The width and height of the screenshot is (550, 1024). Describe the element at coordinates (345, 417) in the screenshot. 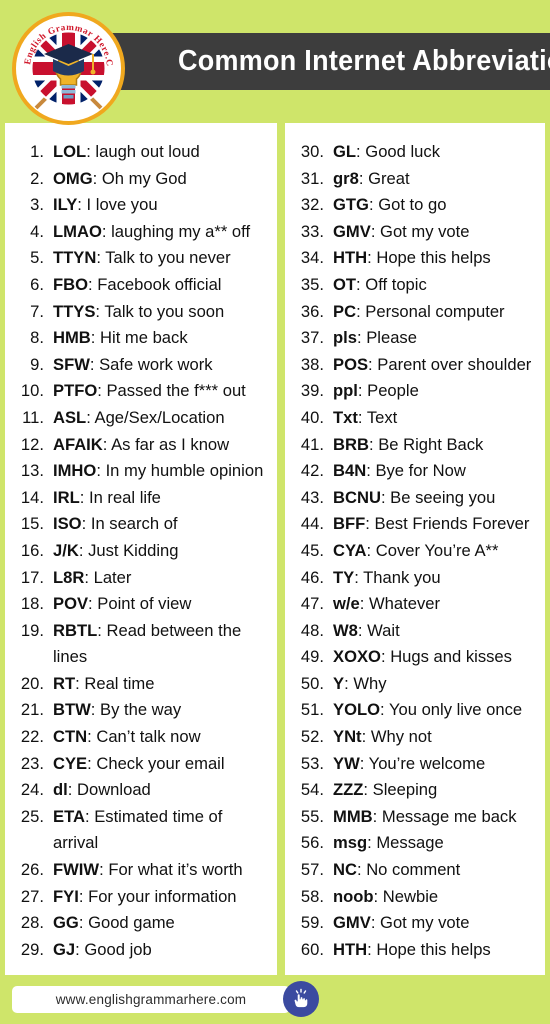

I see `abbreviation-term: Txt` at that location.